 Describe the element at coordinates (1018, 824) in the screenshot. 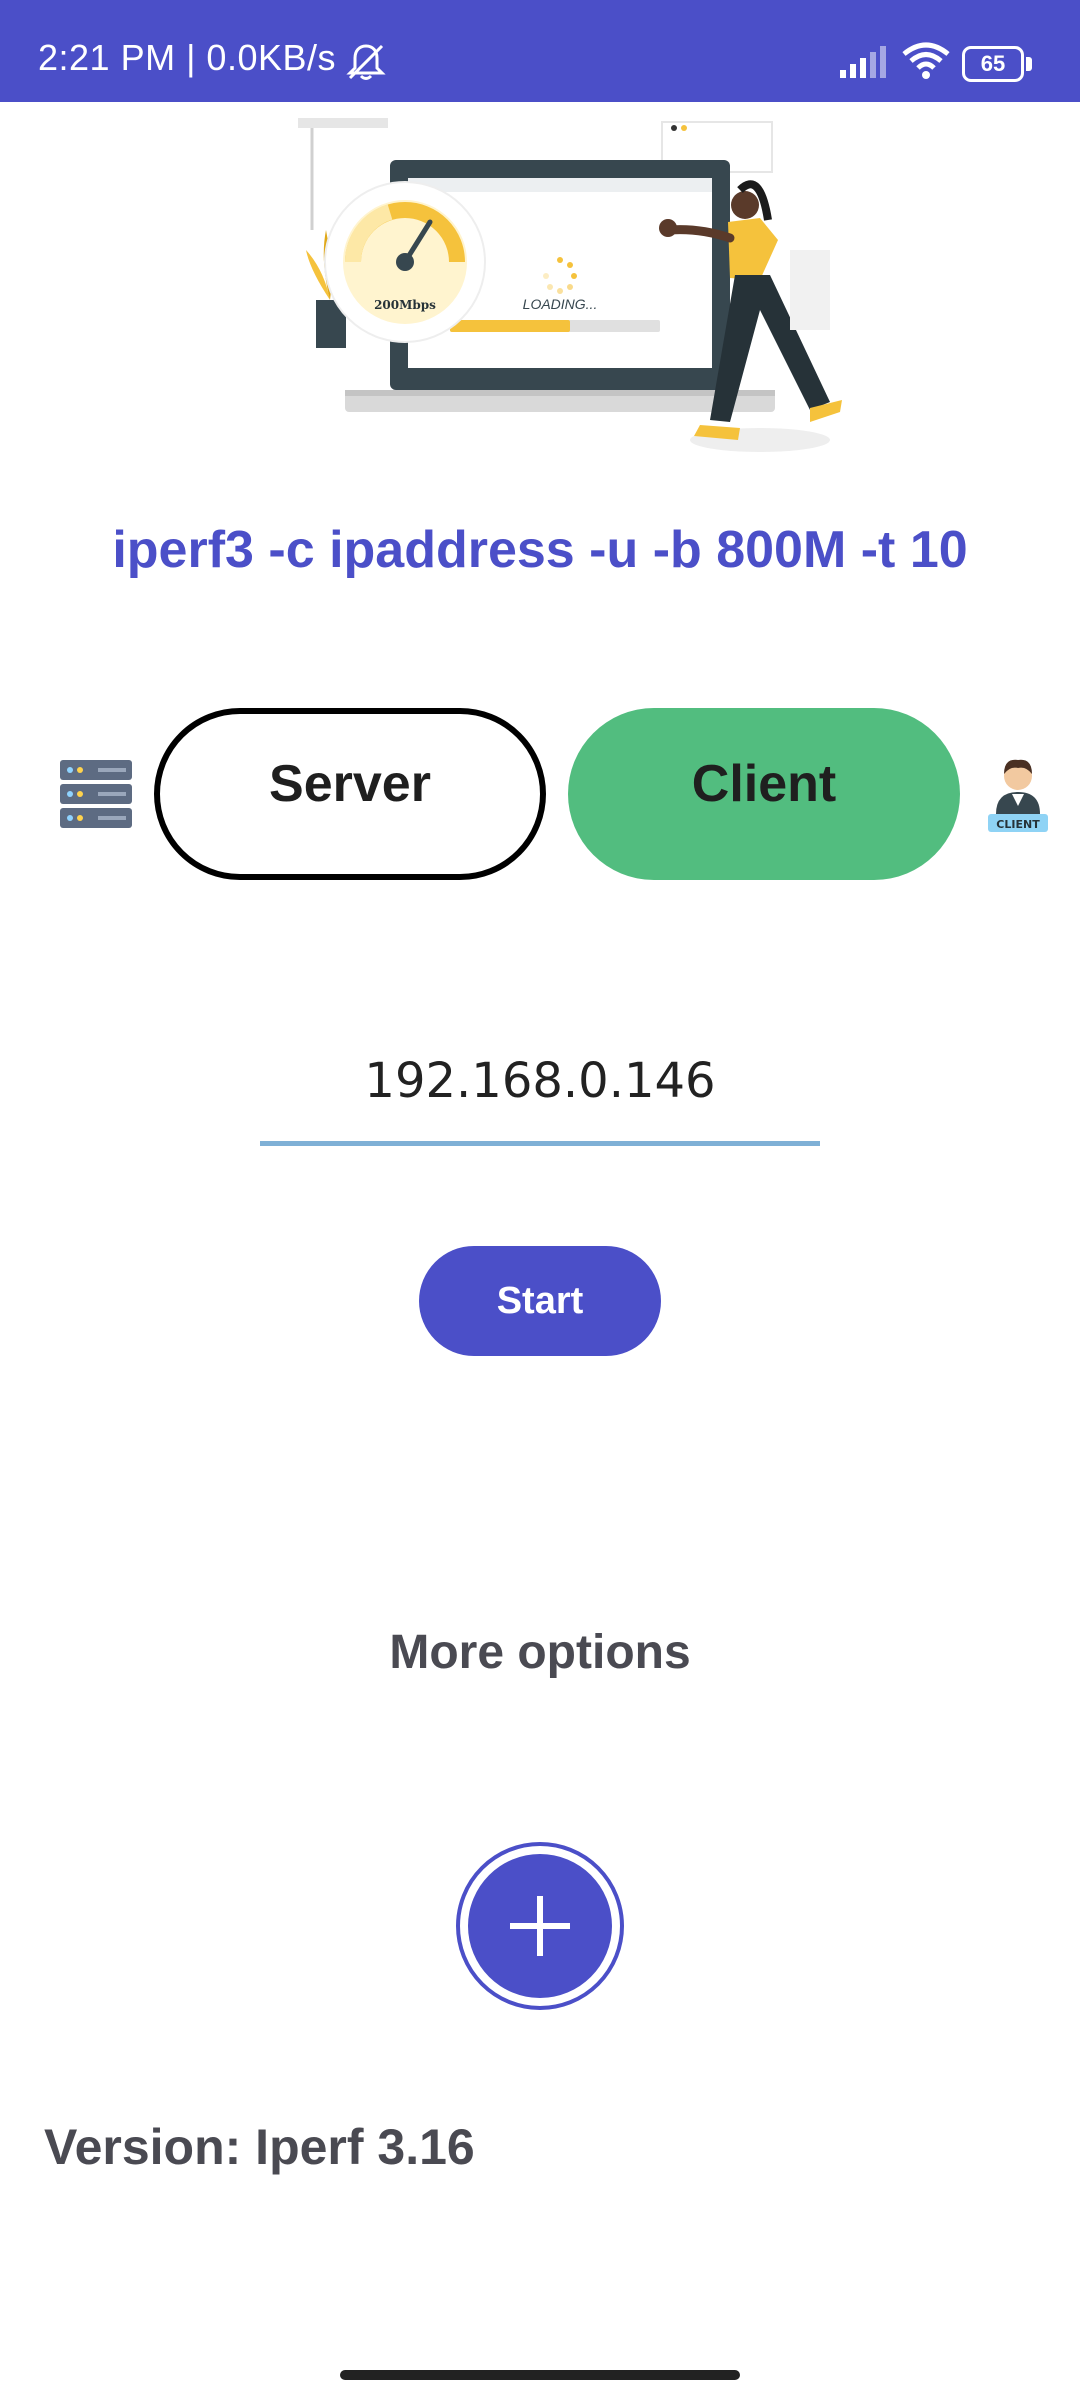

I see `client-badge-label: CLIENT` at that location.